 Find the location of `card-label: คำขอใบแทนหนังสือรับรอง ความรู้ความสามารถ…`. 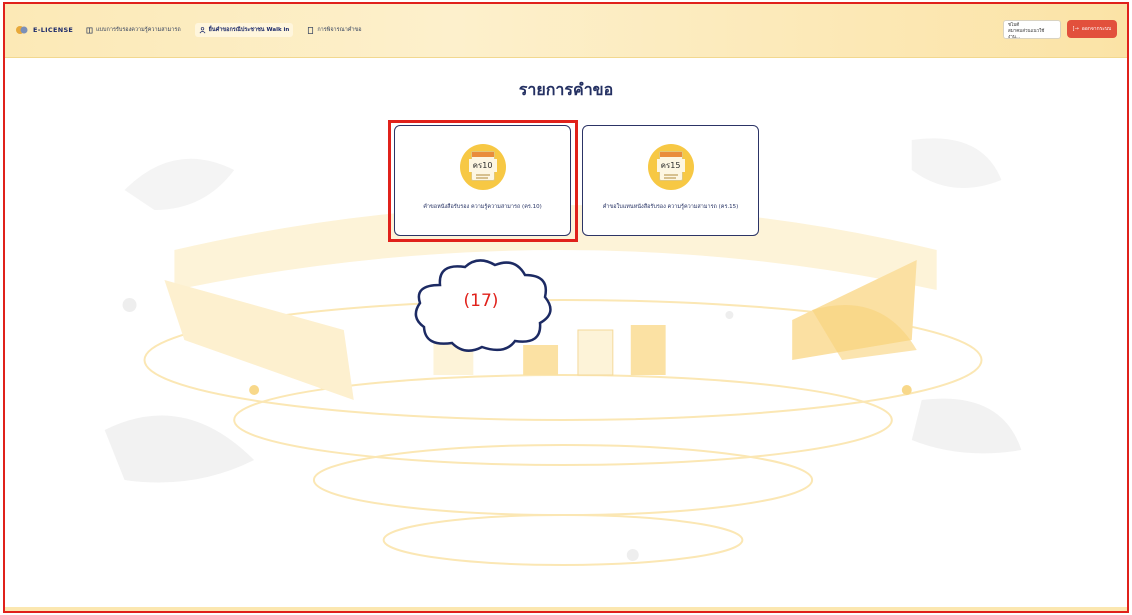

card-label: คำขอใบแทนหนังสือรับรอง ความรู้ความสามารถ… is located at coordinates (670, 207).